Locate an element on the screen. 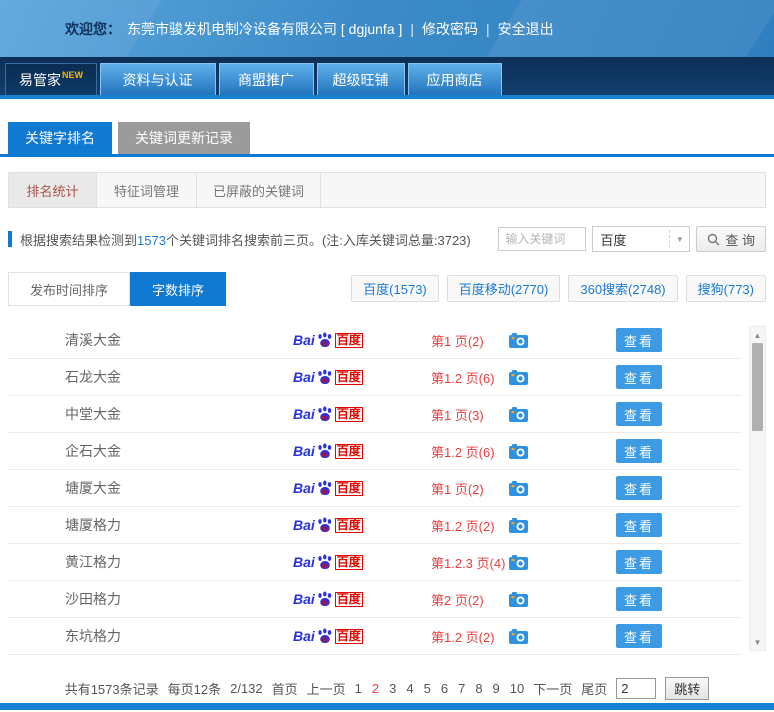  query-button: 查 询 is located at coordinates (731, 239).